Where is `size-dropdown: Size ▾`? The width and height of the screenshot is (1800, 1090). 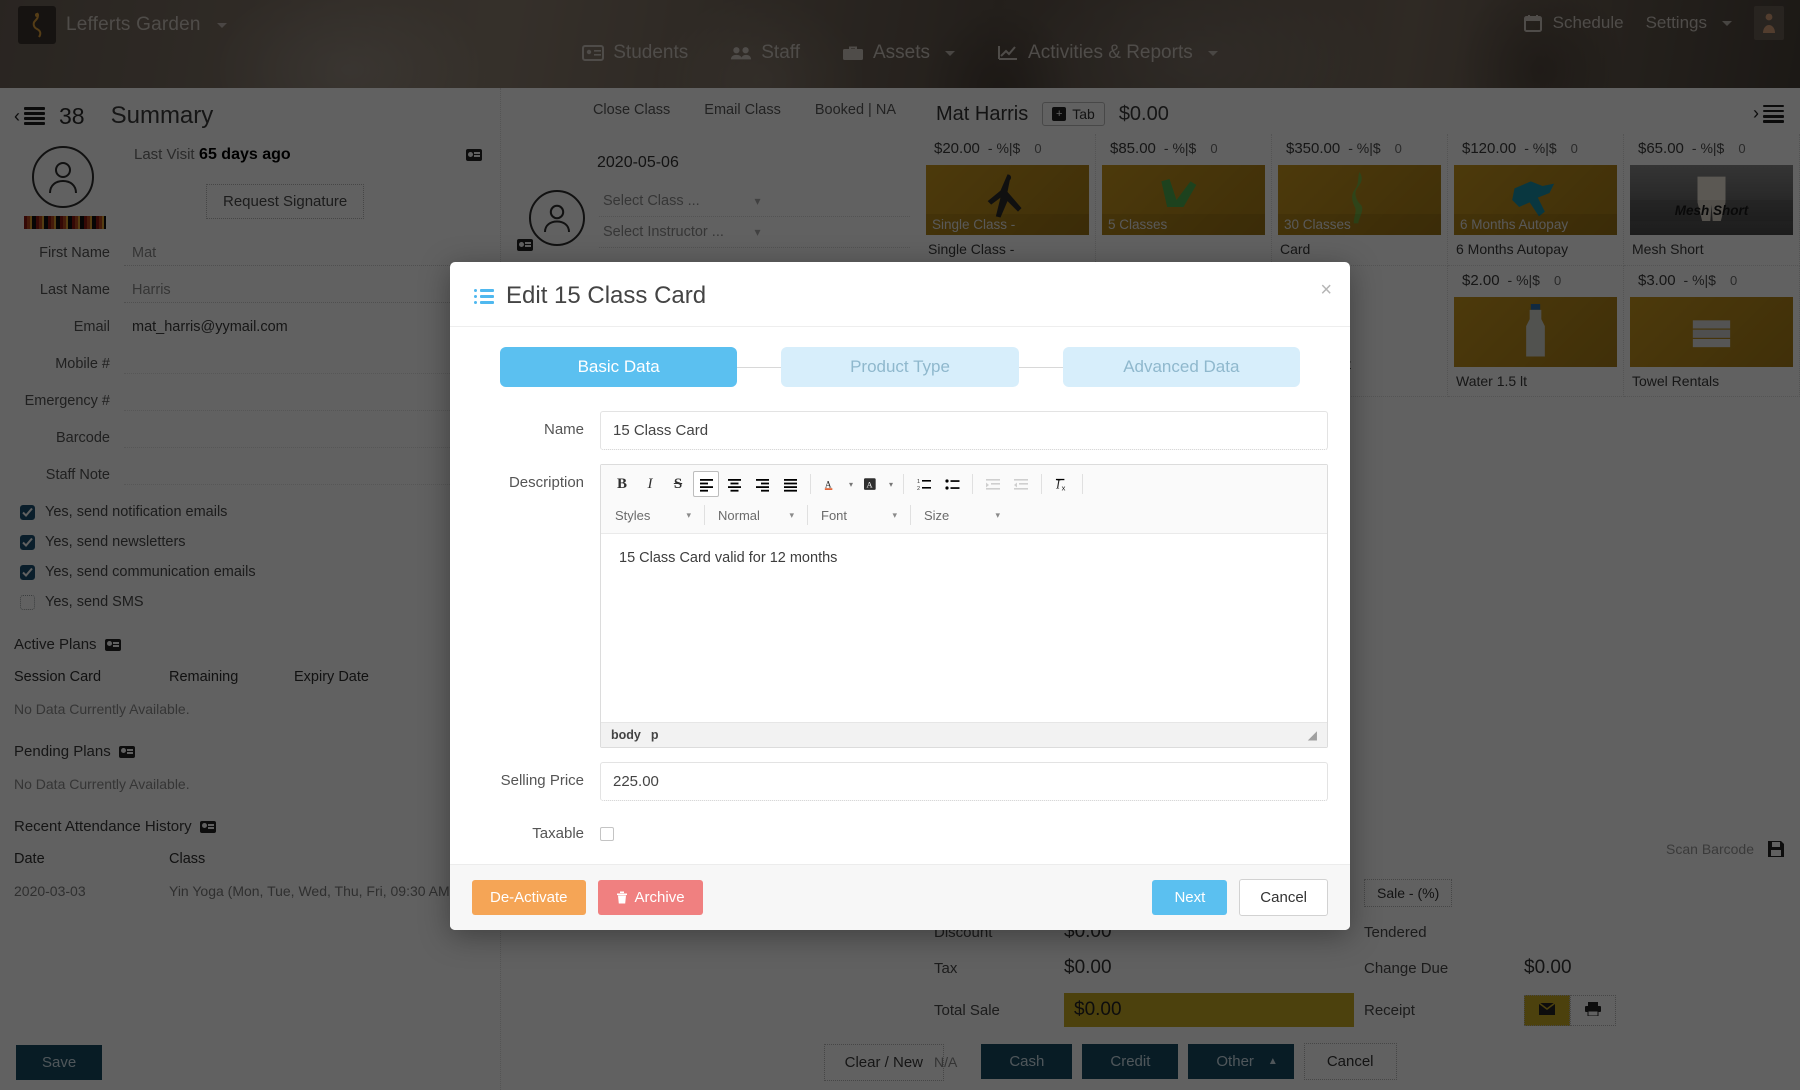
size-dropdown: Size ▾ is located at coordinates (962, 515).